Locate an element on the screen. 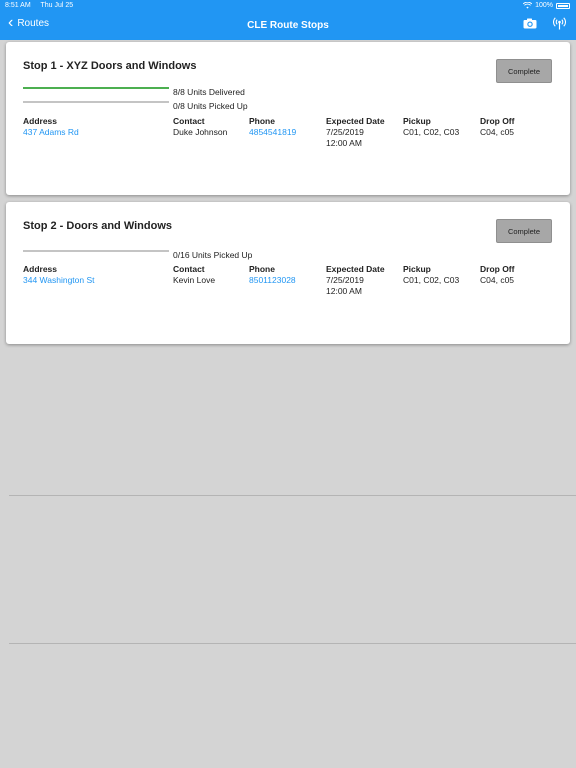 This screenshot has width=576, height=768. contact-value: Duke Johnson is located at coordinates (200, 132).